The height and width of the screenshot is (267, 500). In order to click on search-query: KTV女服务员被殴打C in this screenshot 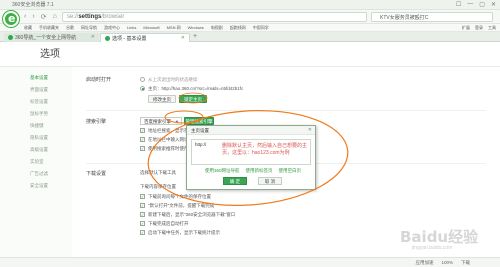, I will do `click(404, 18)`.